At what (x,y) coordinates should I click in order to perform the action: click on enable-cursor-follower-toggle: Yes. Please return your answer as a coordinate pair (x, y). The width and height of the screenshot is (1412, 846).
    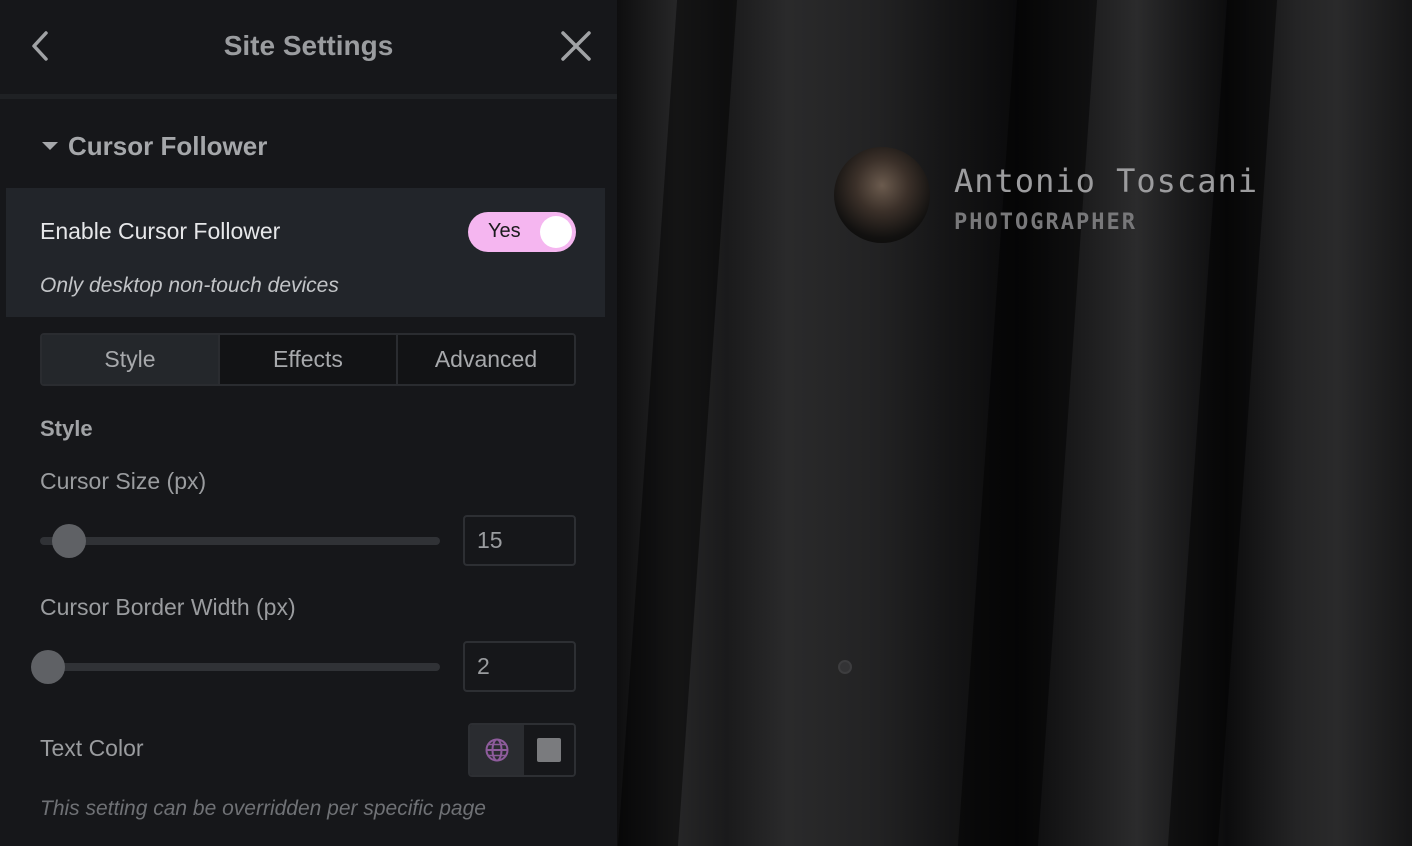
    Looking at the image, I should click on (522, 232).